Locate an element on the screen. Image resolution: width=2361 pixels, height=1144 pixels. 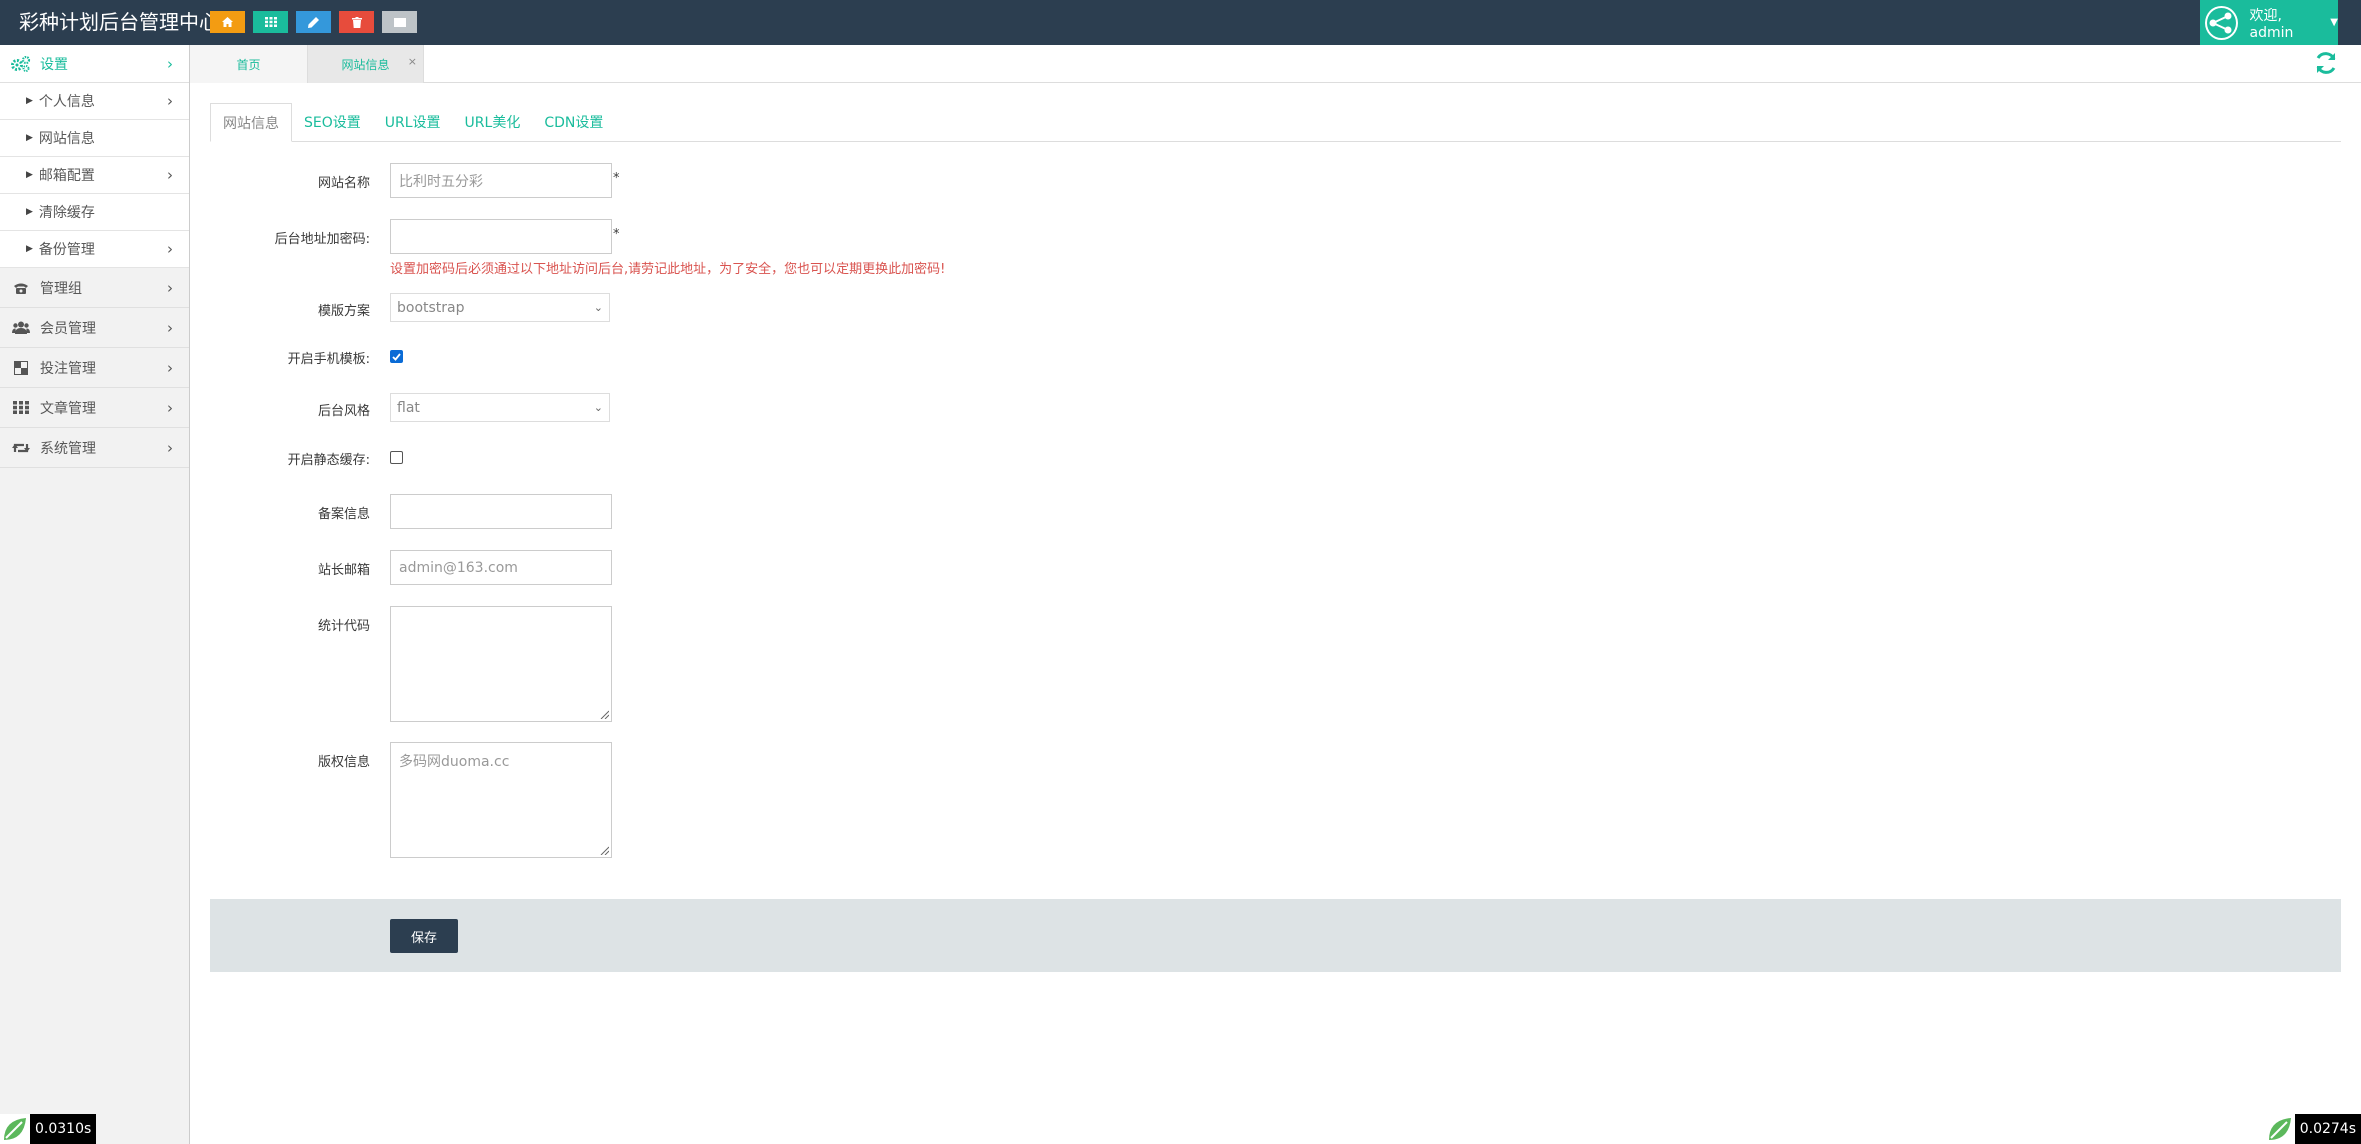
template-select: bootstrap ⌄ is located at coordinates (500, 307).